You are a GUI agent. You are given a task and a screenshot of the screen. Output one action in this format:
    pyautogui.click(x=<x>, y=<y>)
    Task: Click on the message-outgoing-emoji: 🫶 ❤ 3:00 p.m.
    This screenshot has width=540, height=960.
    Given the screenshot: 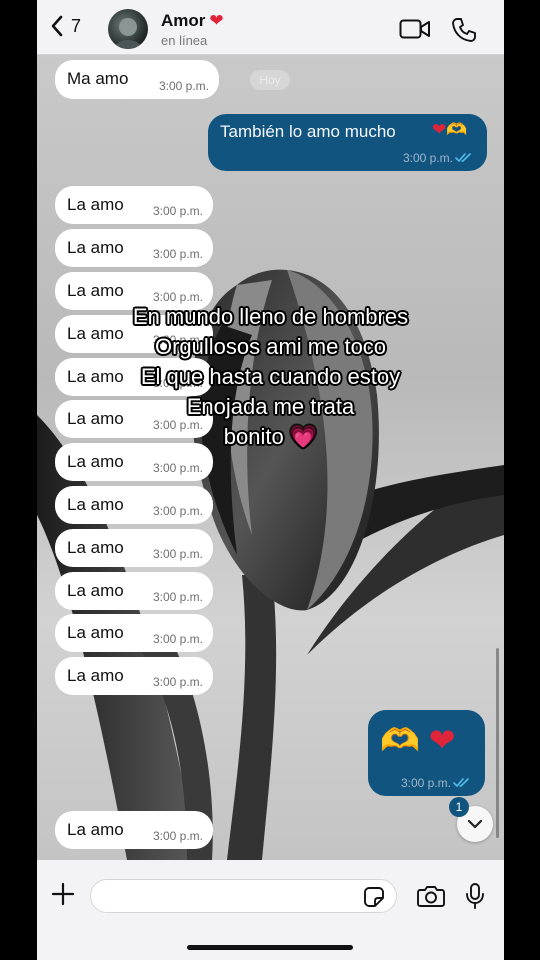 What is the action you would take?
    pyautogui.click(x=426, y=753)
    